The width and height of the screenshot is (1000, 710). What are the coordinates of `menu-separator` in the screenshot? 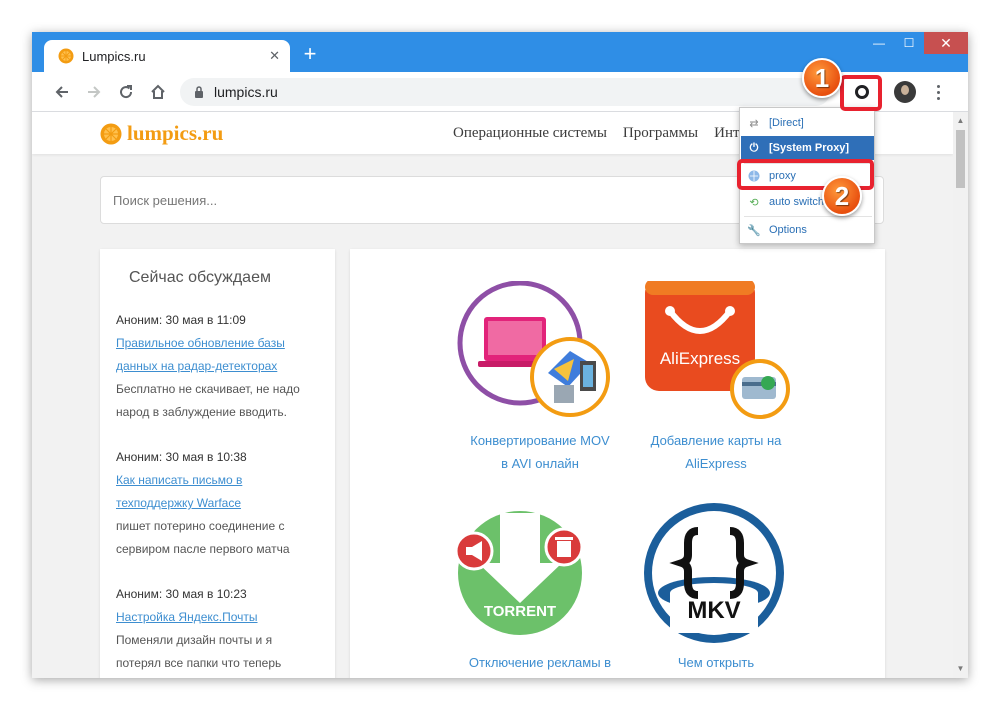 It's located at (808, 216).